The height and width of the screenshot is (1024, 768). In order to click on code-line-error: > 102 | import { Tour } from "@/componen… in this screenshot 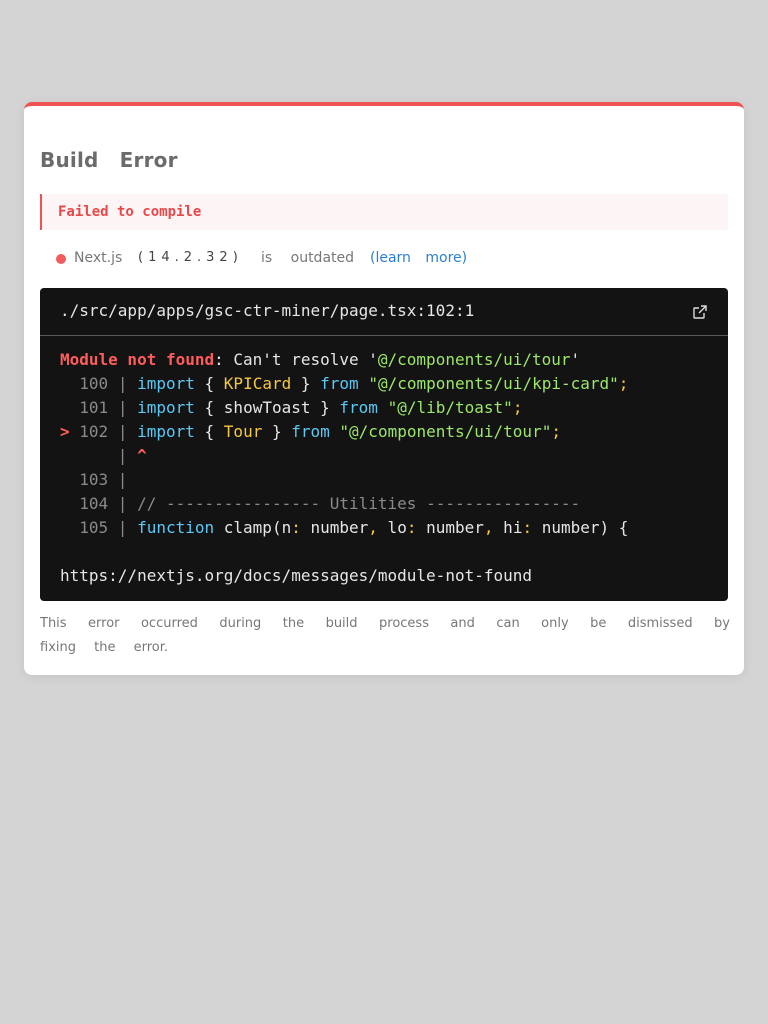, I will do `click(310, 431)`.